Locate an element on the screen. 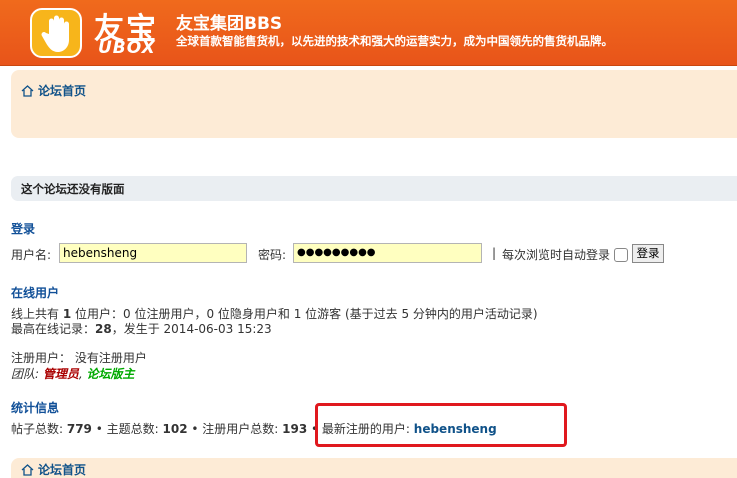  login-heading: 登录 is located at coordinates (23, 228).